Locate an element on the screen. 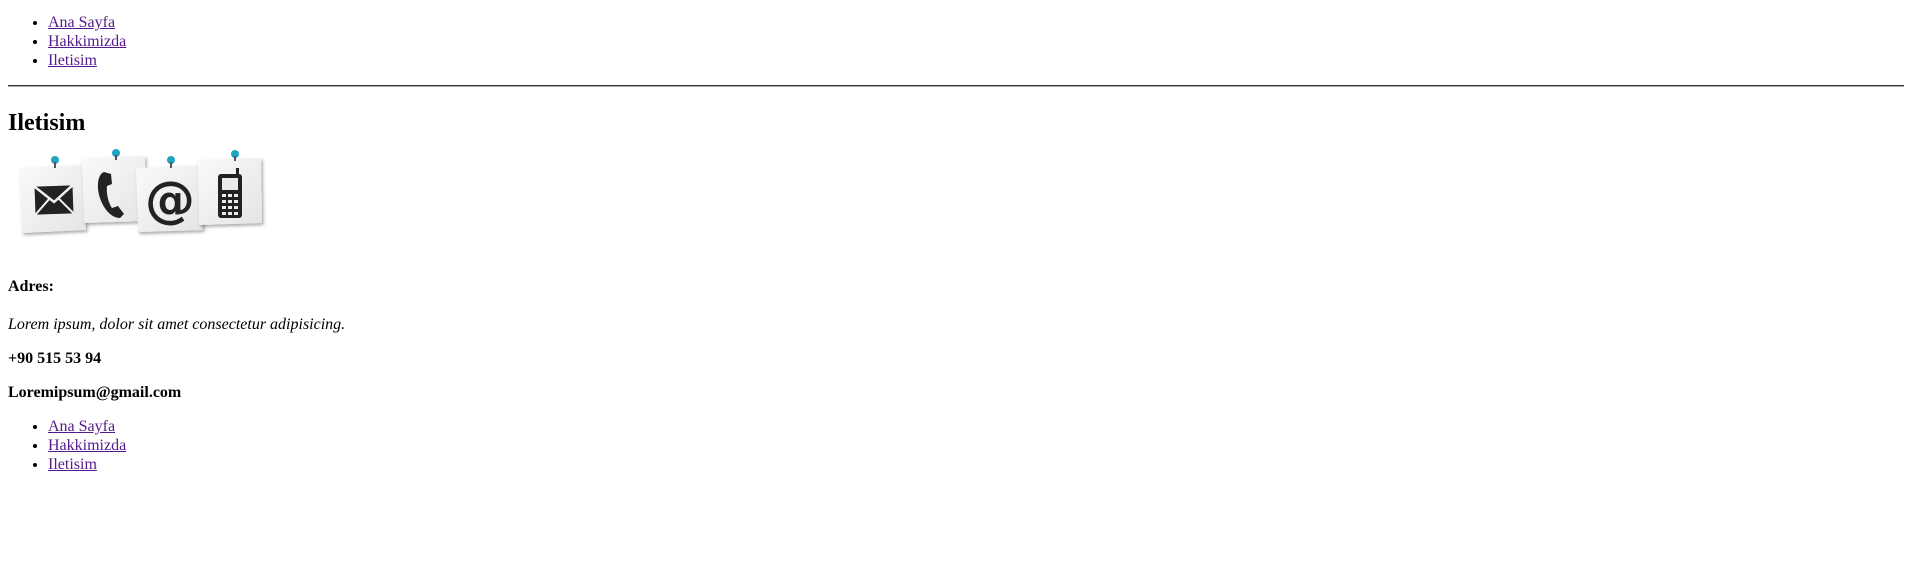  page-title: Iletisim is located at coordinates (47, 123).